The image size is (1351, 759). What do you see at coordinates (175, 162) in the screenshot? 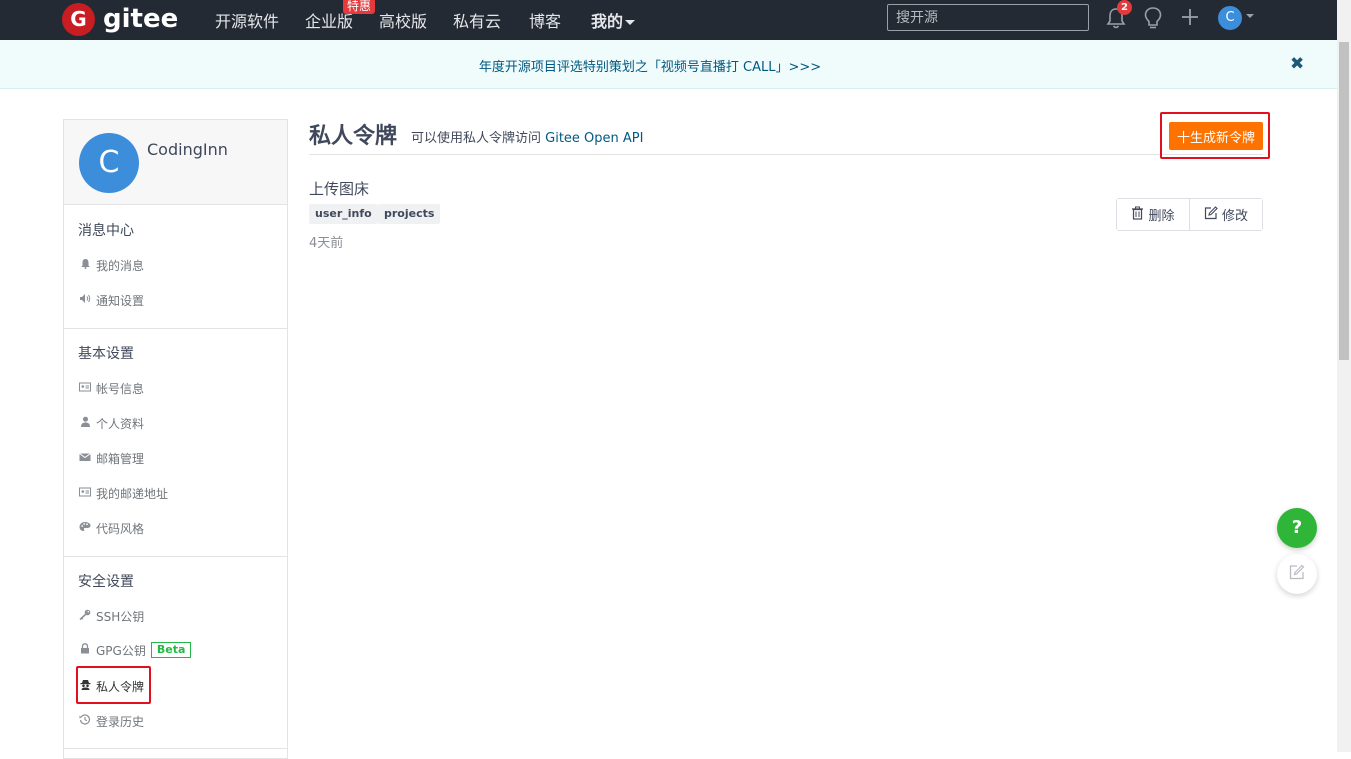
I see `profile-card: C CodingInn` at bounding box center [175, 162].